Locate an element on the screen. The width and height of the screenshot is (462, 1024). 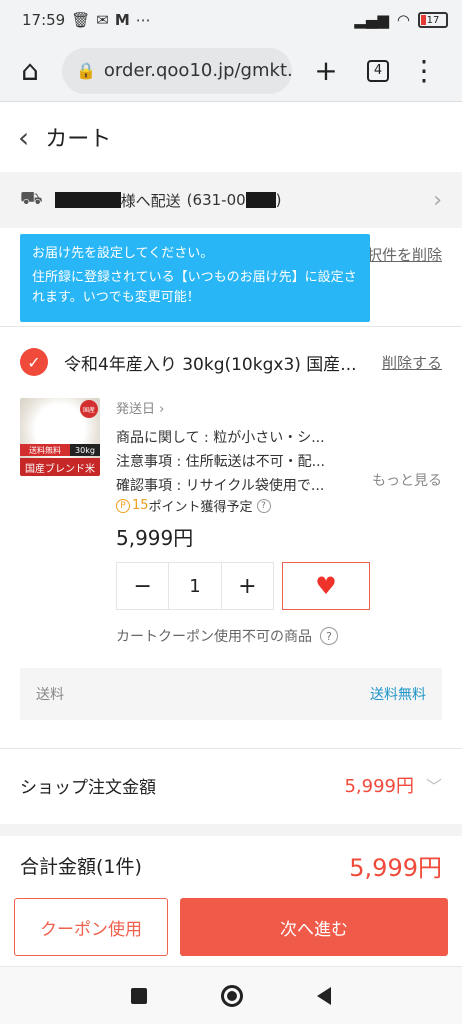
item-header: ✓ 令和4年産入り 30kg(10kgx3) 国産... 削除する is located at coordinates (231, 362).